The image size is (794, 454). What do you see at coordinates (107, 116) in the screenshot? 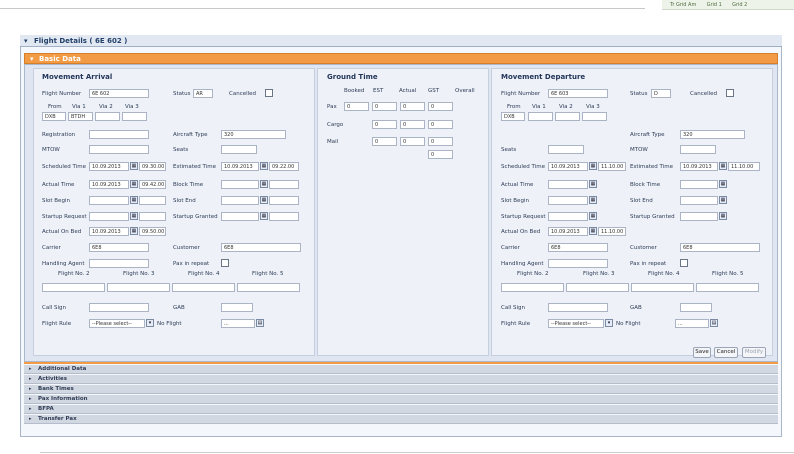
I see `via2-input` at bounding box center [107, 116].